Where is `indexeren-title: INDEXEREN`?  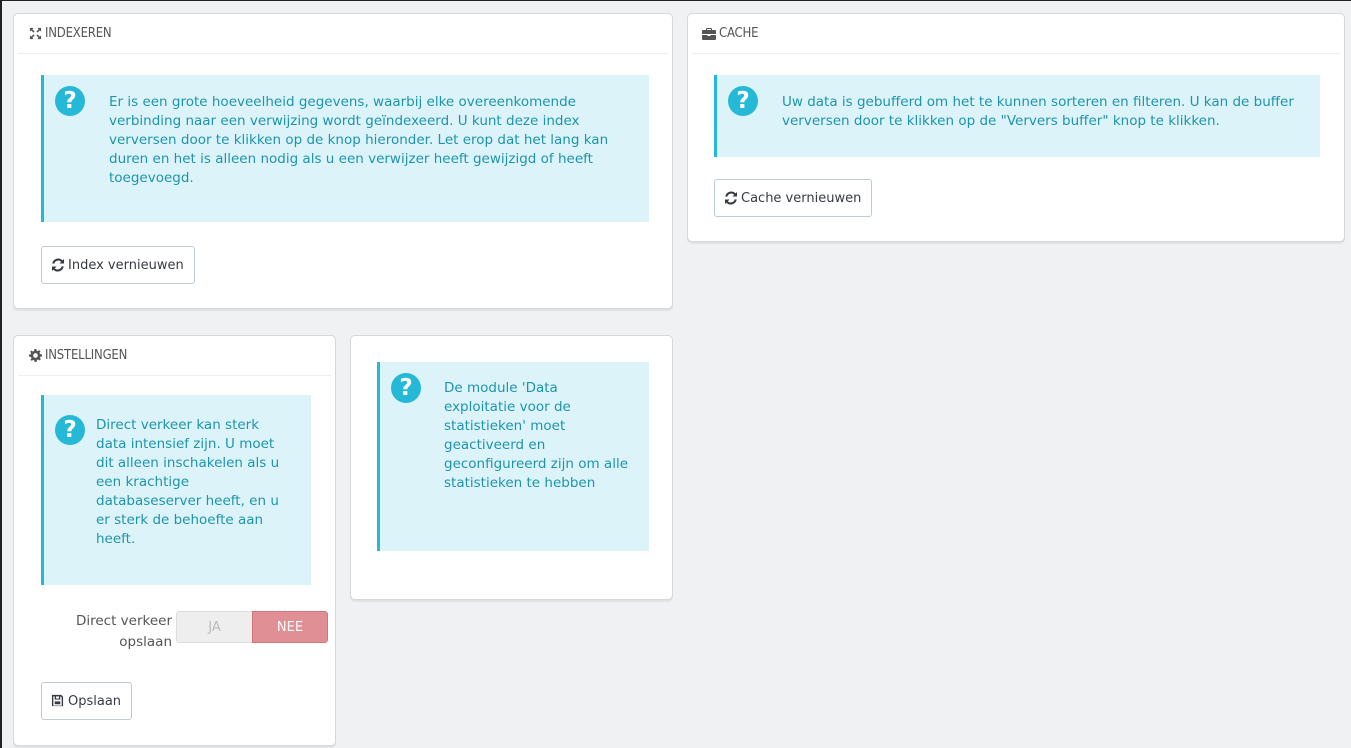 indexeren-title: INDEXEREN is located at coordinates (78, 33).